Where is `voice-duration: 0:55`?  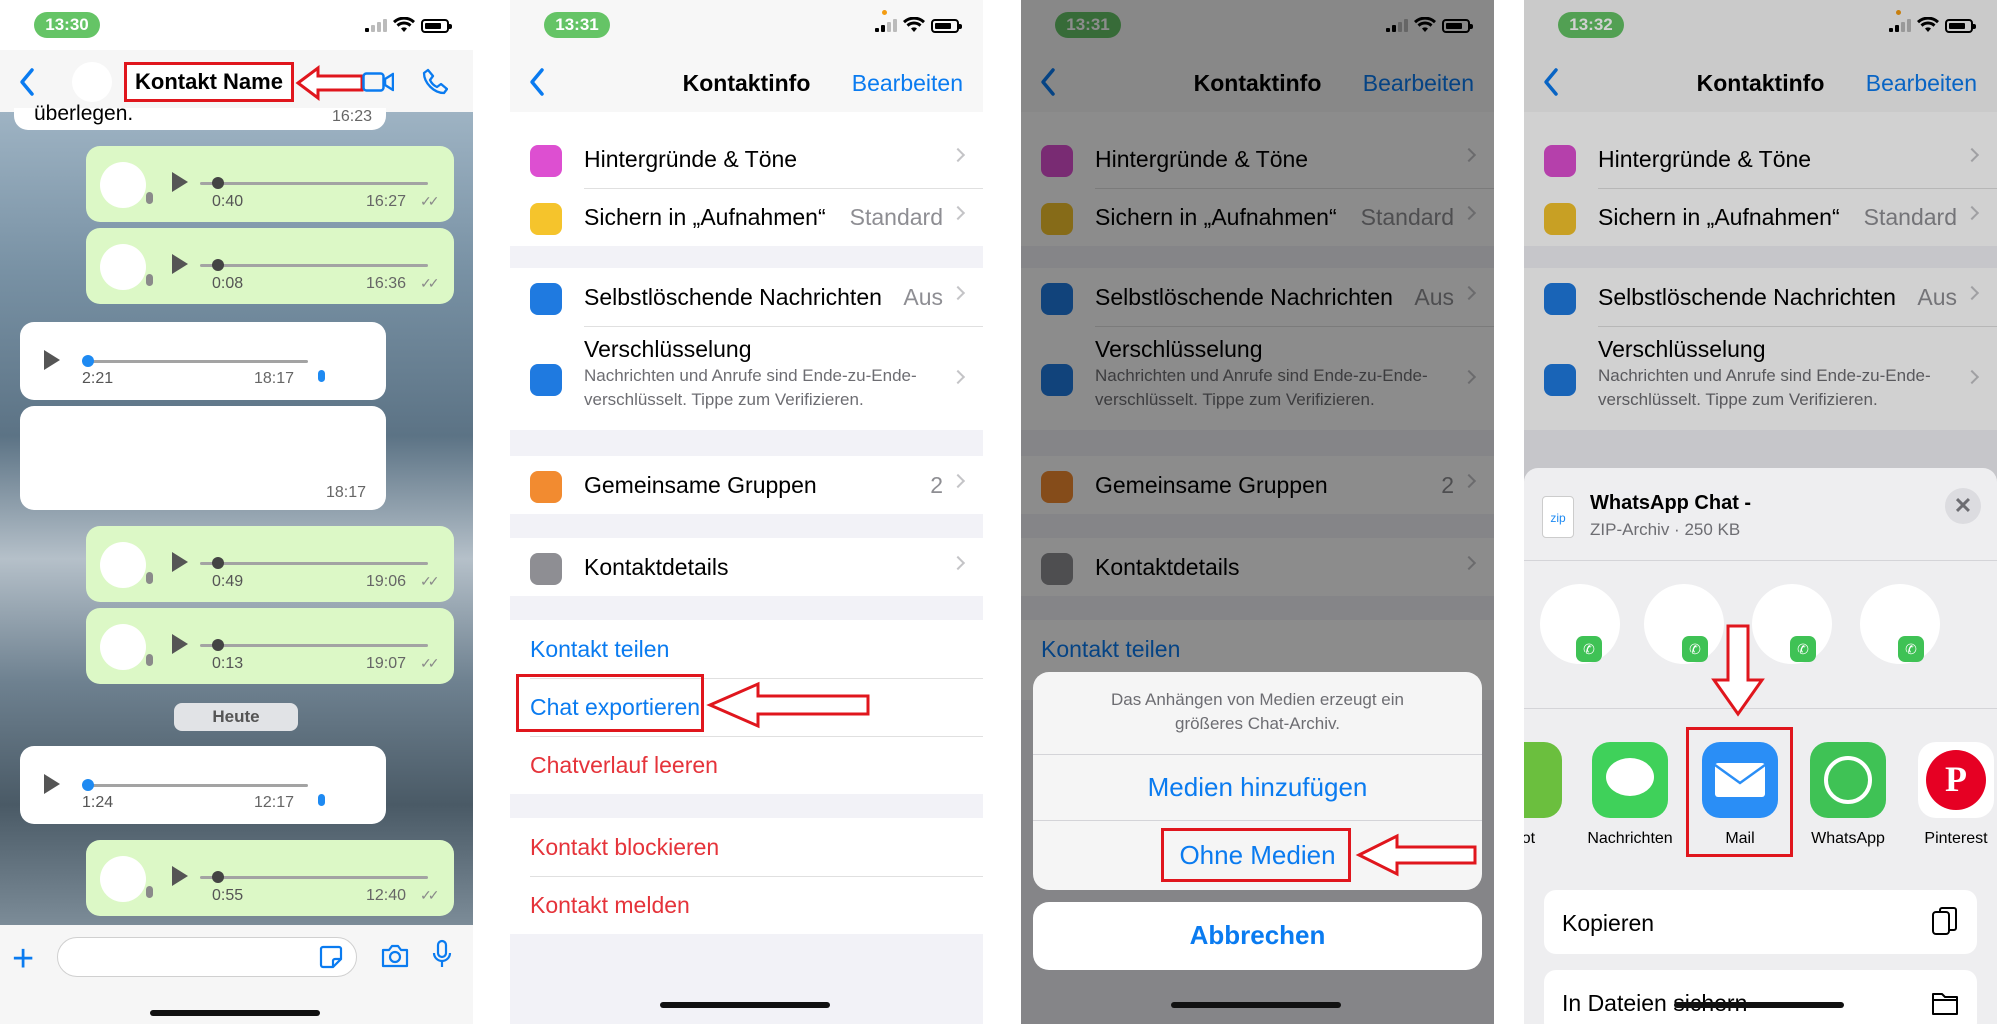
voice-duration: 0:55 is located at coordinates (228, 895).